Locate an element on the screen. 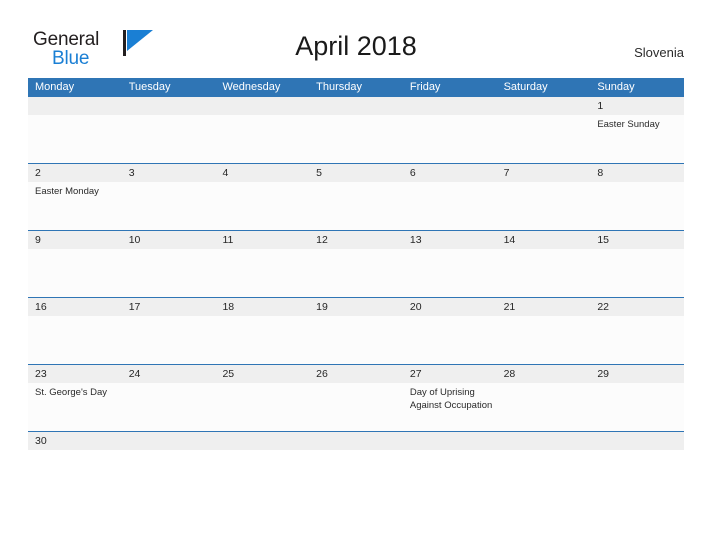 The image size is (712, 550). week-date-band: 9 10 11 12 13 14 15 is located at coordinates (356, 240).